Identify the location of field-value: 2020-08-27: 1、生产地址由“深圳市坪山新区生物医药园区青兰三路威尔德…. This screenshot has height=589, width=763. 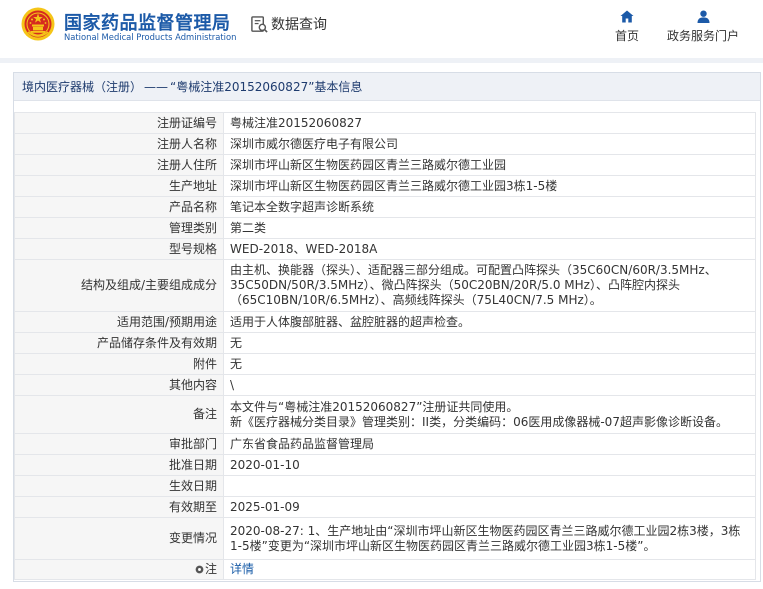
(489, 538).